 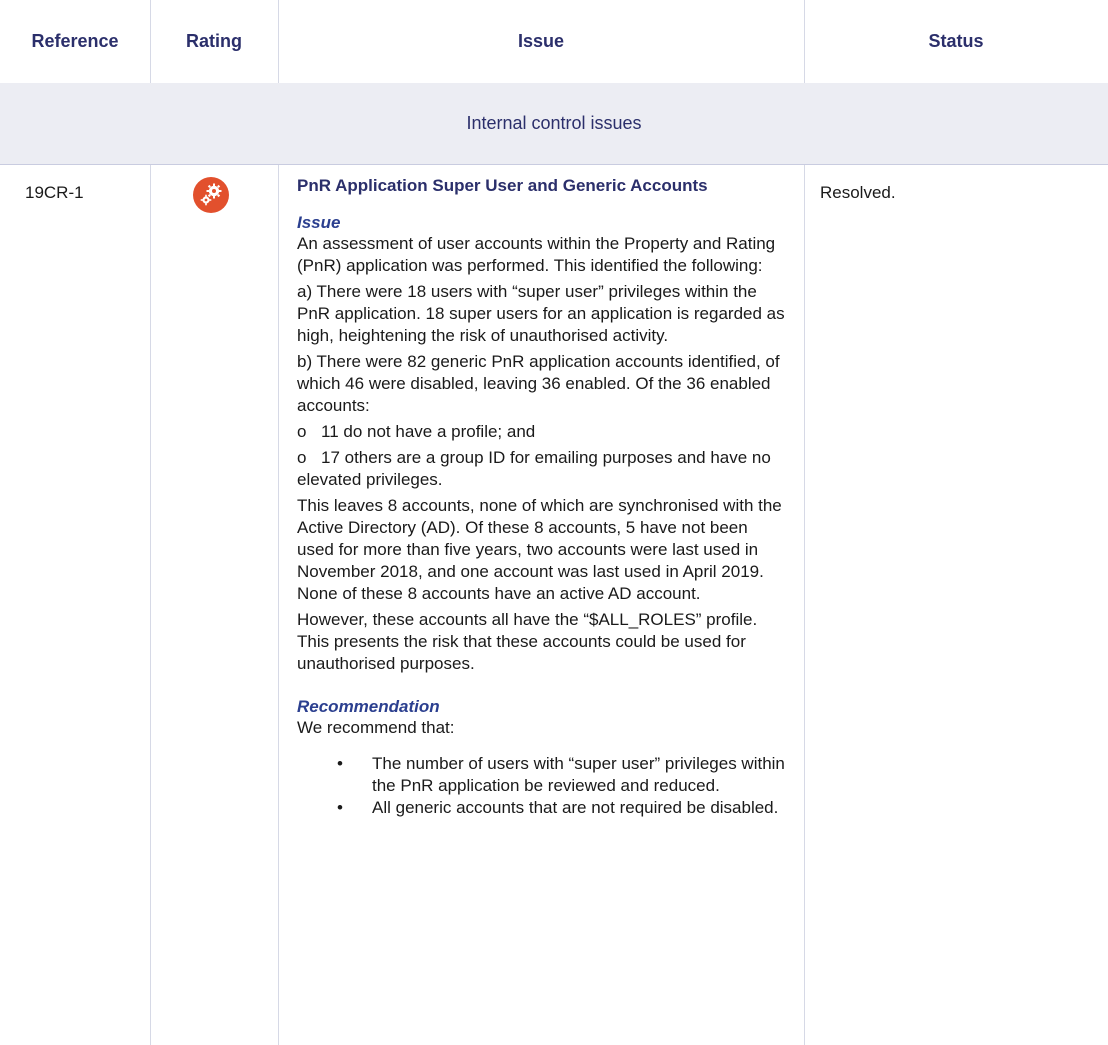 What do you see at coordinates (376, 727) in the screenshot?
I see `recommendation-intro: We recommend that:` at bounding box center [376, 727].